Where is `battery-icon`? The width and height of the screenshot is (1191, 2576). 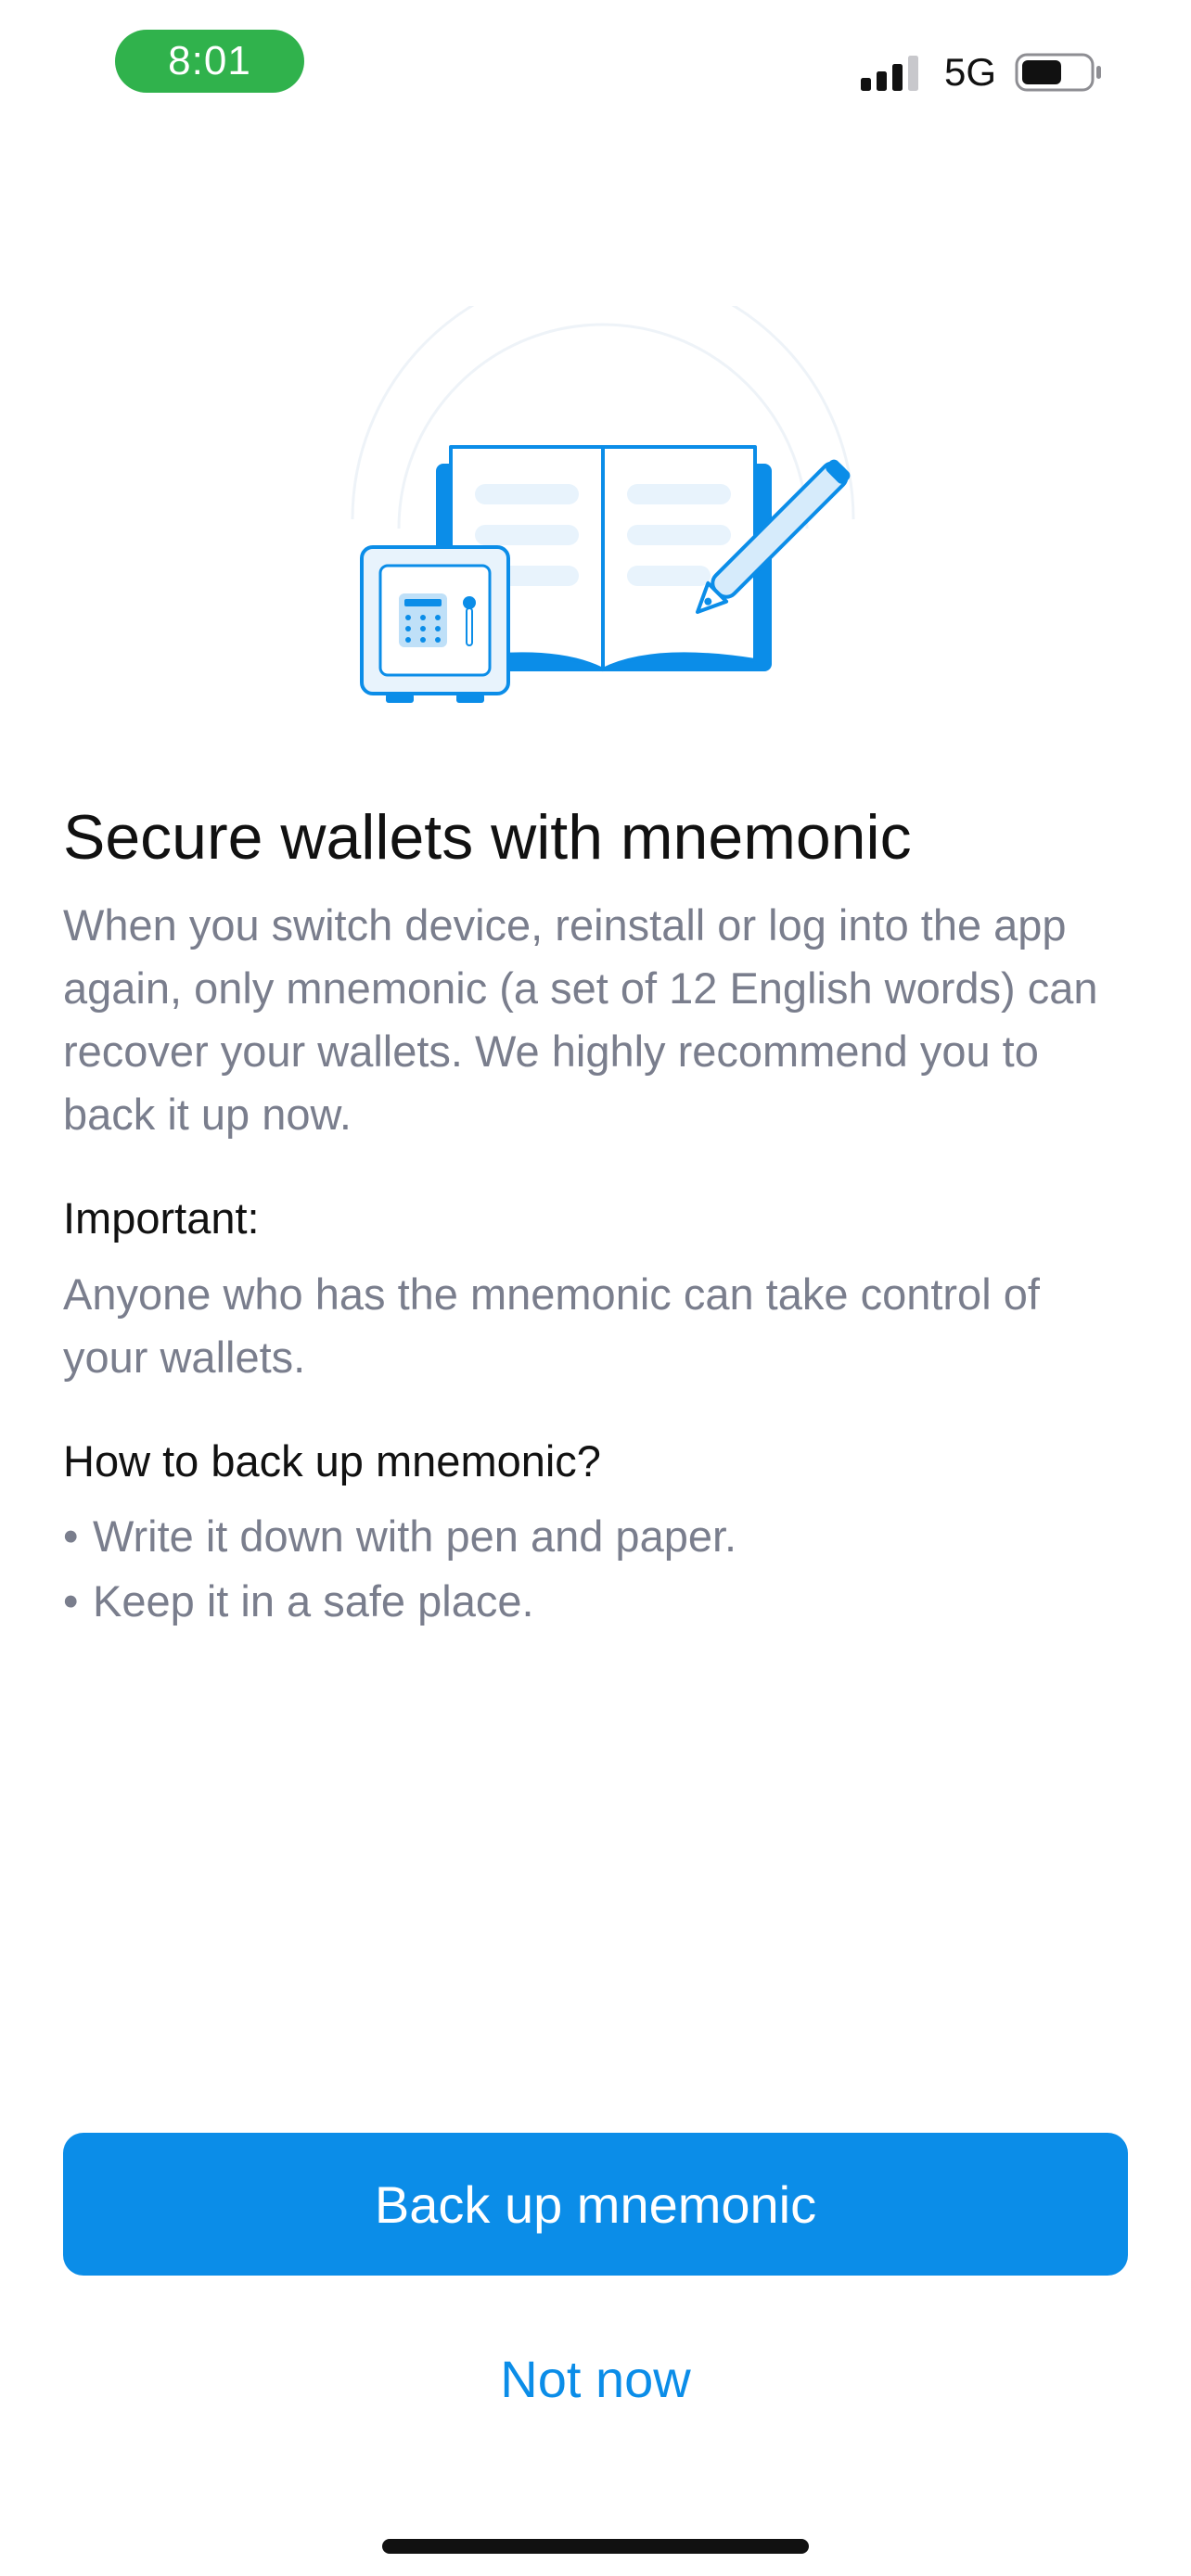 battery-icon is located at coordinates (1059, 72).